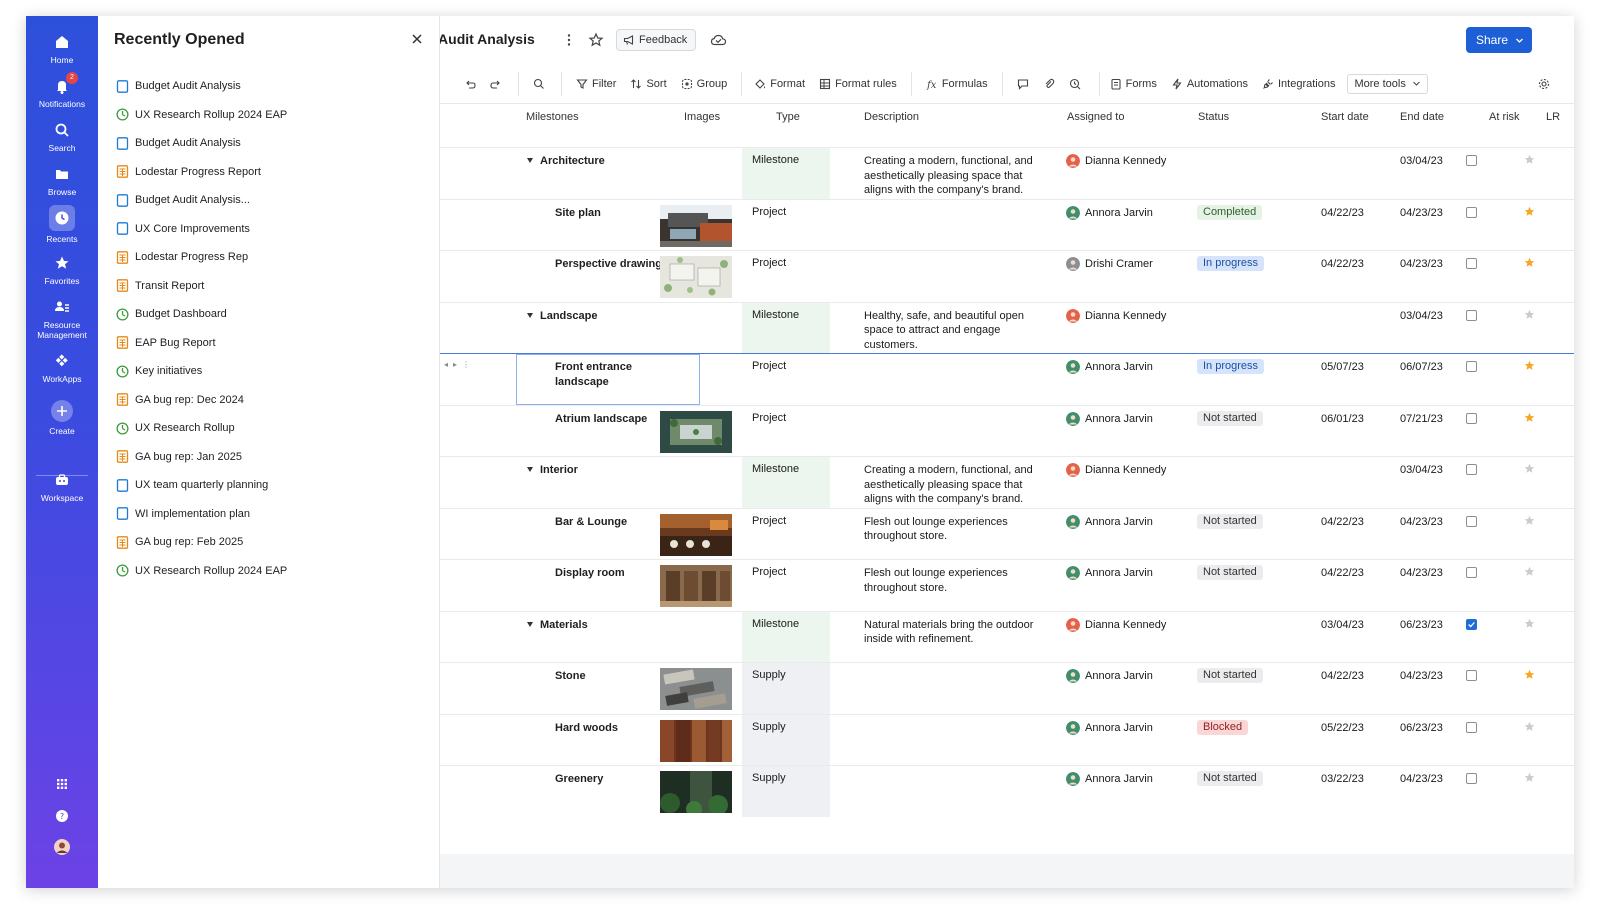 This screenshot has height=923, width=1600. Describe the element at coordinates (569, 40) in the screenshot. I see `sheet-menu-button` at that location.